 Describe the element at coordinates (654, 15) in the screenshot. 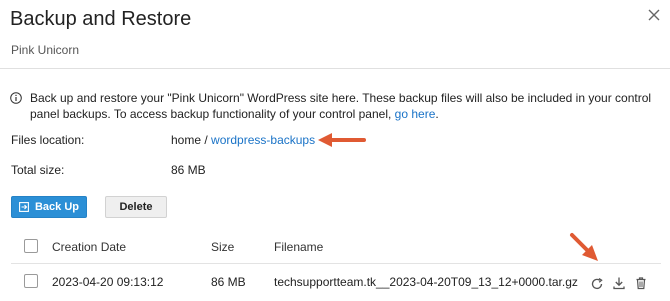

I see `close-icon` at that location.